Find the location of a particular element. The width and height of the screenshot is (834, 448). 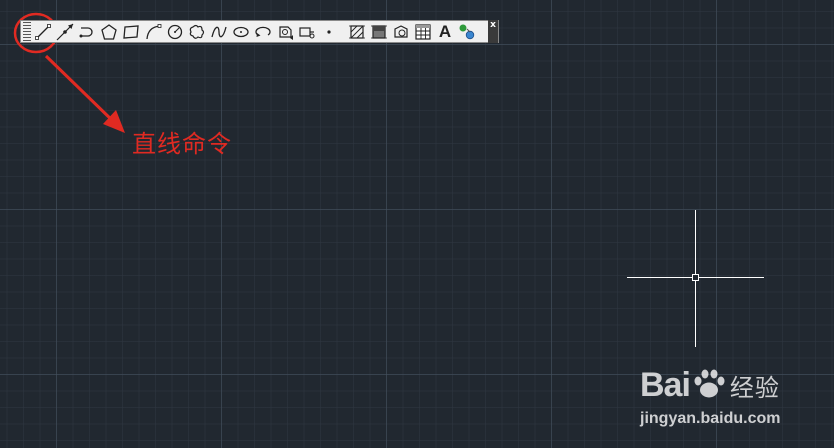

polyline-tool is located at coordinates (87, 31).